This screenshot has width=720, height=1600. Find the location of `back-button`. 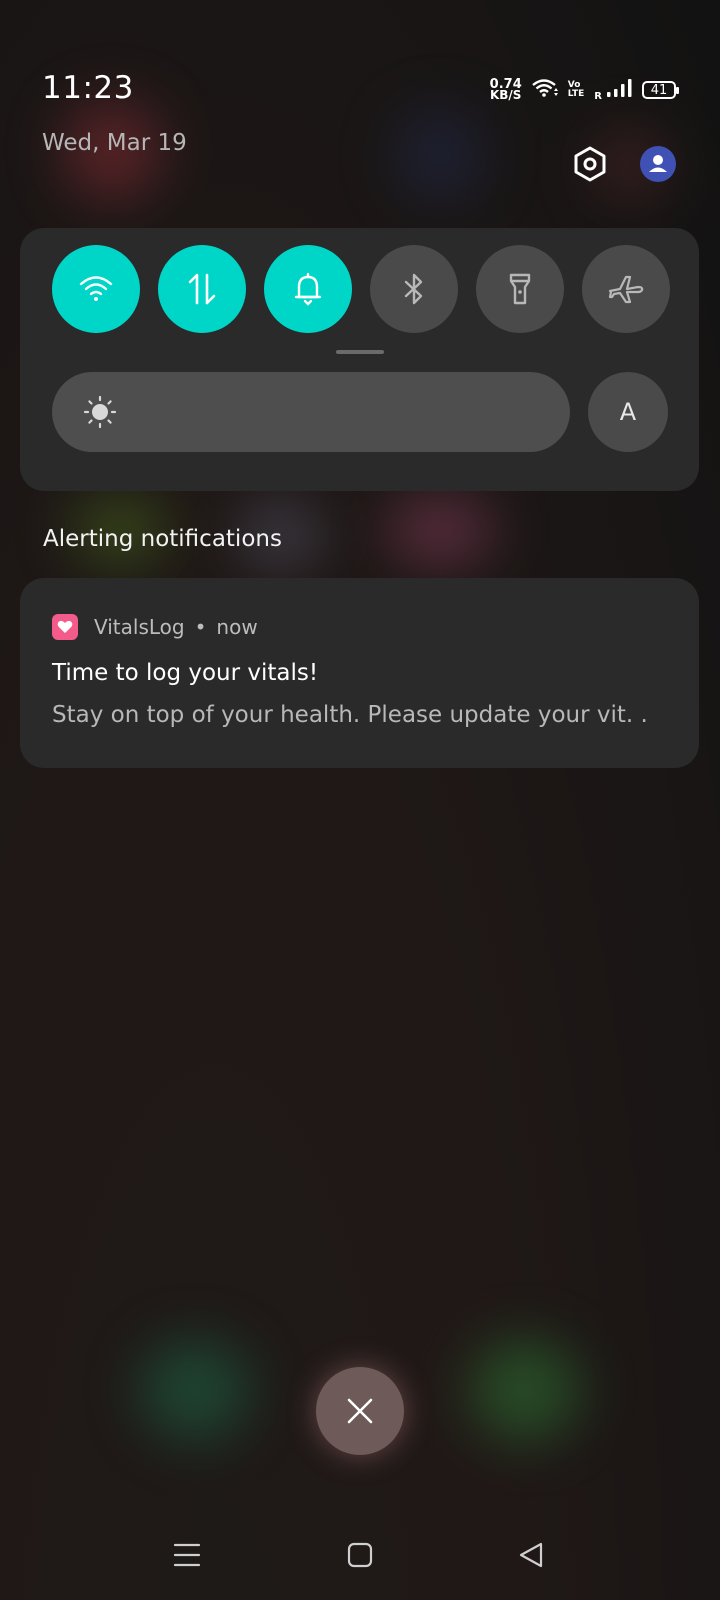

back-button is located at coordinates (531, 1555).